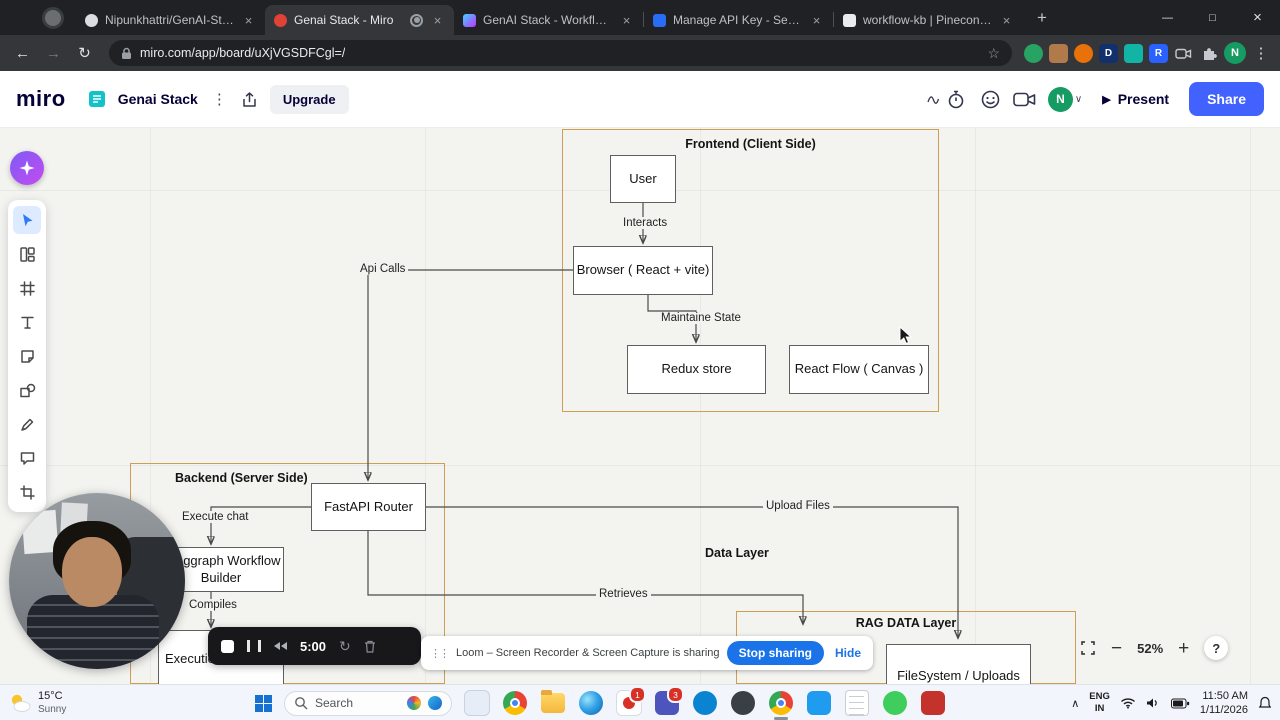 Image resolution: width=1280 pixels, height=720 pixels. Describe the element at coordinates (1075, 703) in the screenshot. I see `tray-chevron-up-icon: ∧` at that location.